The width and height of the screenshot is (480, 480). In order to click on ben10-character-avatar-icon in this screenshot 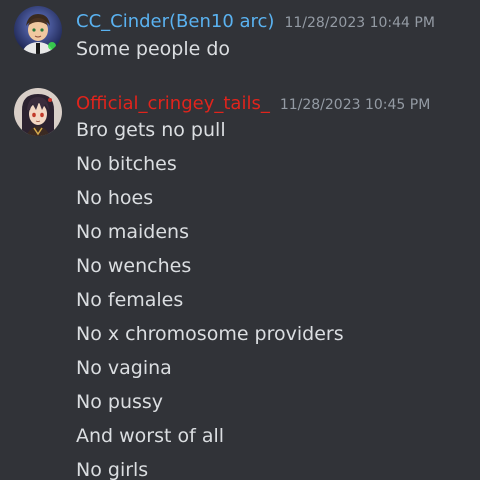, I will do `click(38, 30)`.